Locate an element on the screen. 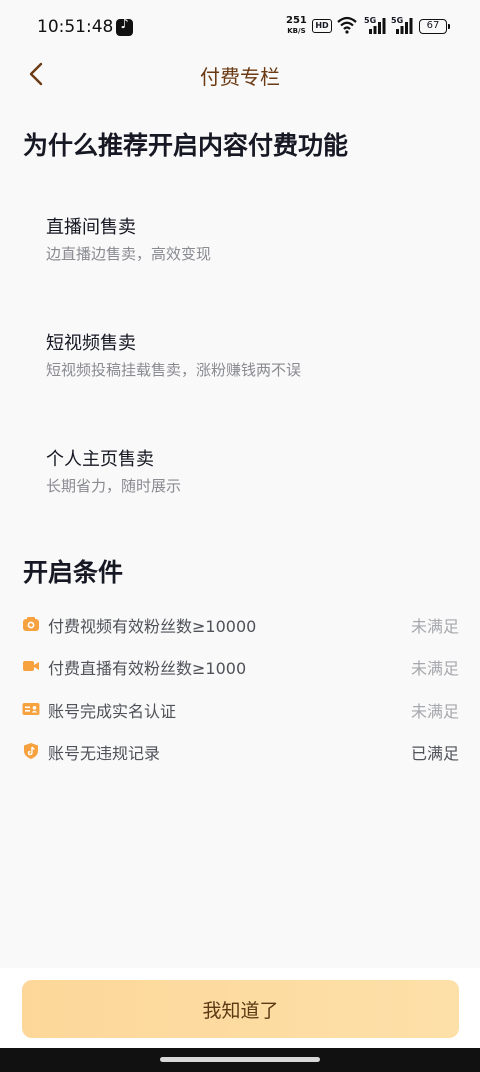 The image size is (480, 1072). feature-homepage: 个人主页售卖 长期省力，随时展示 is located at coordinates (113, 470).